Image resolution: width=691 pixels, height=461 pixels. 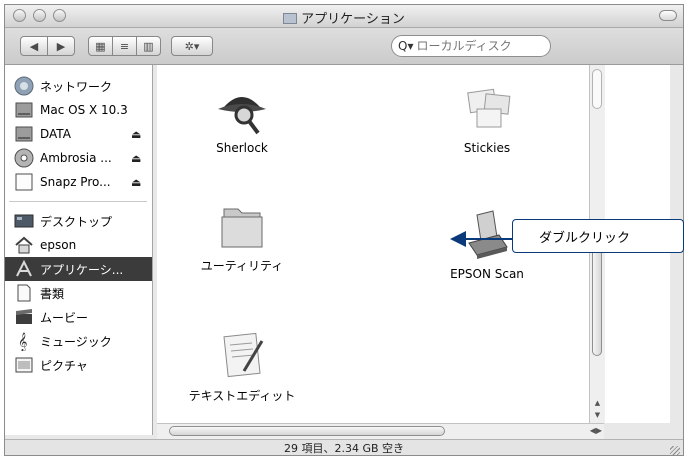 What do you see at coordinates (64, 317) in the screenshot?
I see `sidebar-item-label: ムービー` at bounding box center [64, 317].